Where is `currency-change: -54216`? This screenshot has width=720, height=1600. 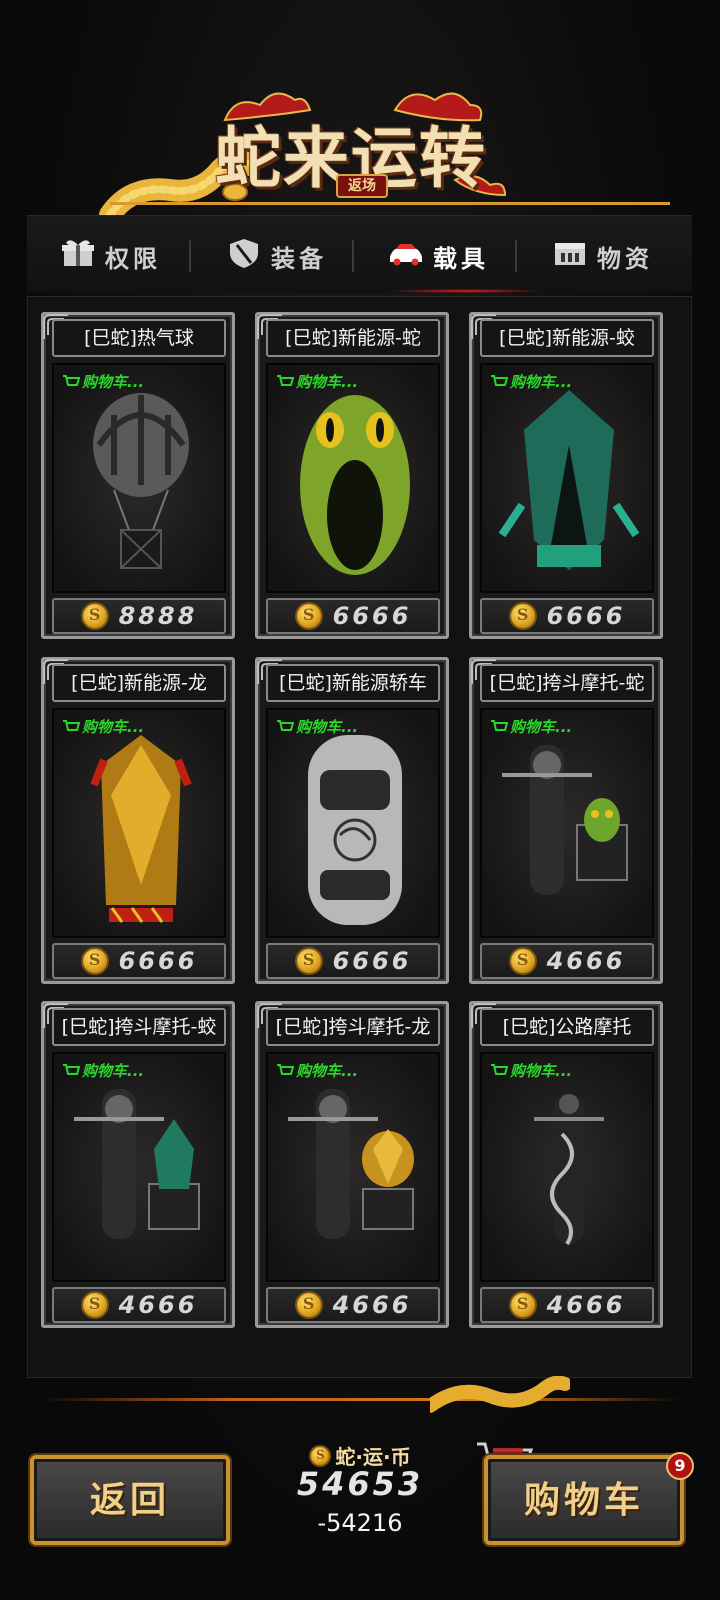
currency-change: -54216 is located at coordinates (360, 1523).